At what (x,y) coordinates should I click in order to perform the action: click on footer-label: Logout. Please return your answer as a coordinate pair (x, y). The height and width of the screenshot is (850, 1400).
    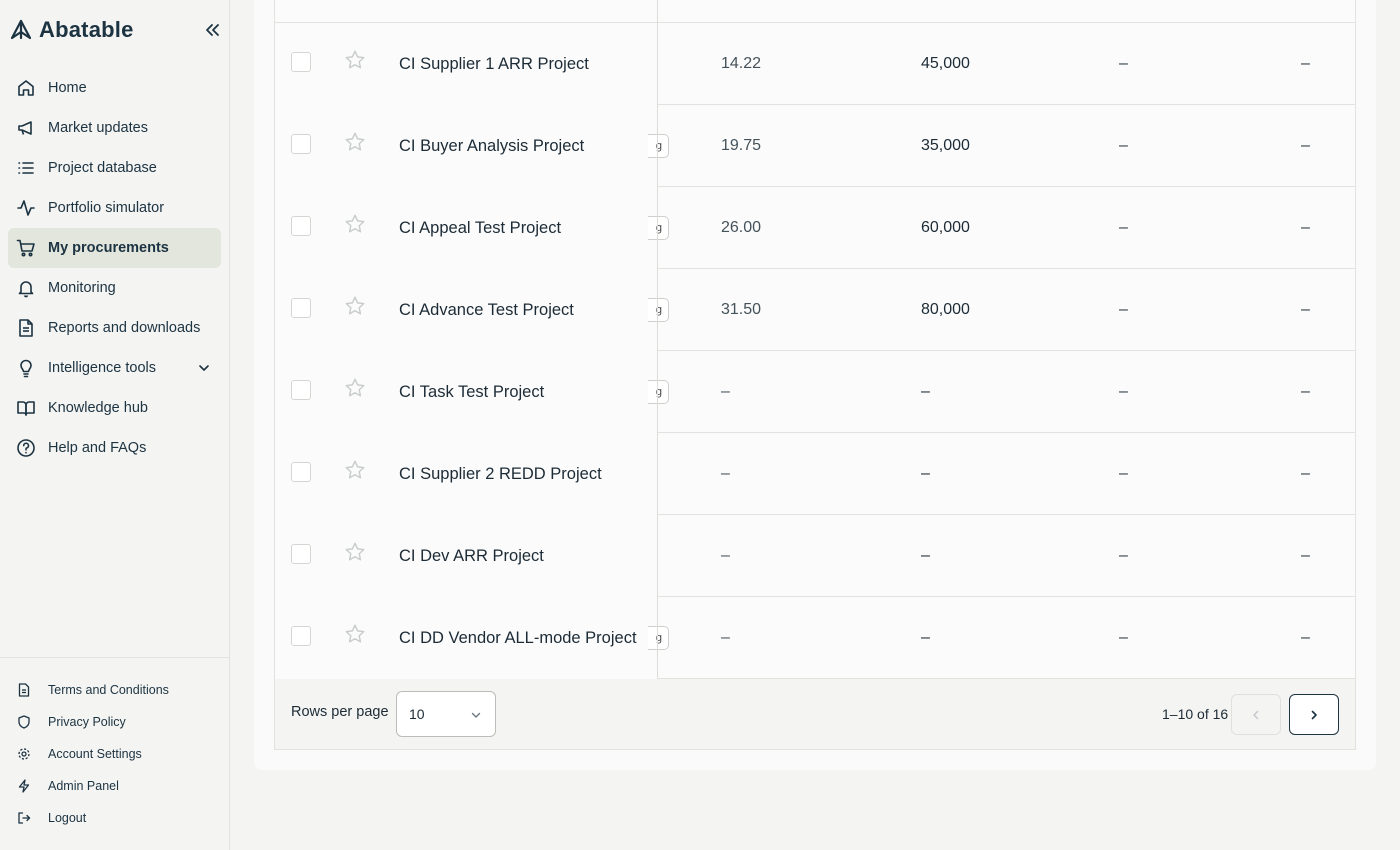
    Looking at the image, I should click on (67, 818).